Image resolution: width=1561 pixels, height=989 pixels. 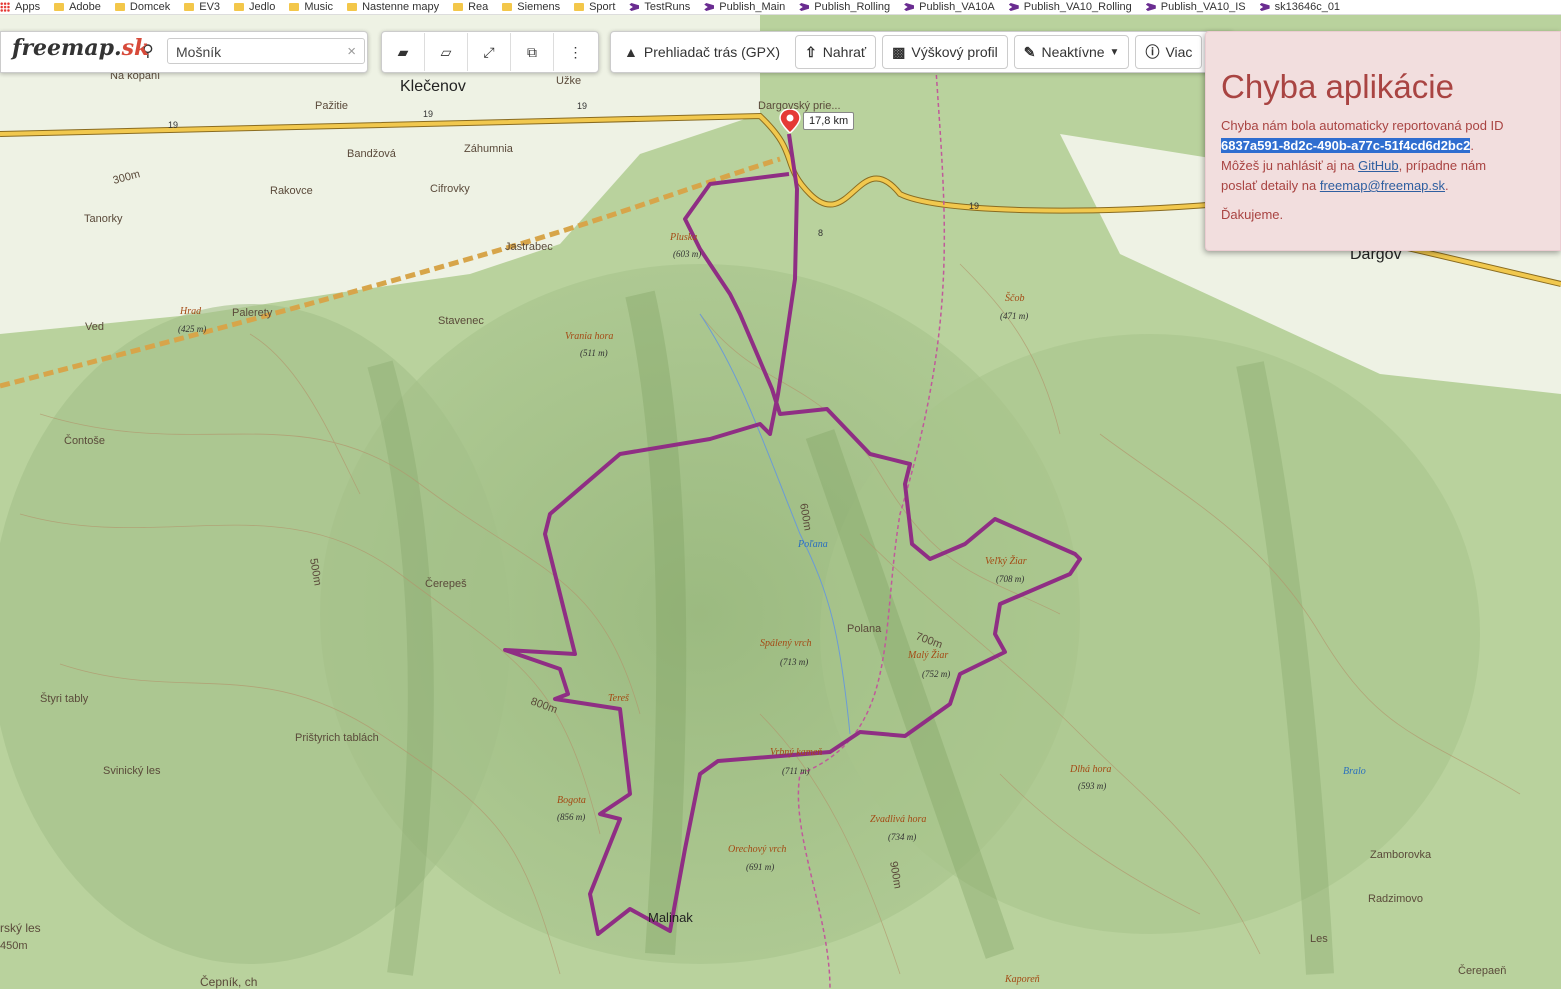 What do you see at coordinates (571, 817) in the screenshot?
I see `svg-text: (856 m)` at bounding box center [571, 817].